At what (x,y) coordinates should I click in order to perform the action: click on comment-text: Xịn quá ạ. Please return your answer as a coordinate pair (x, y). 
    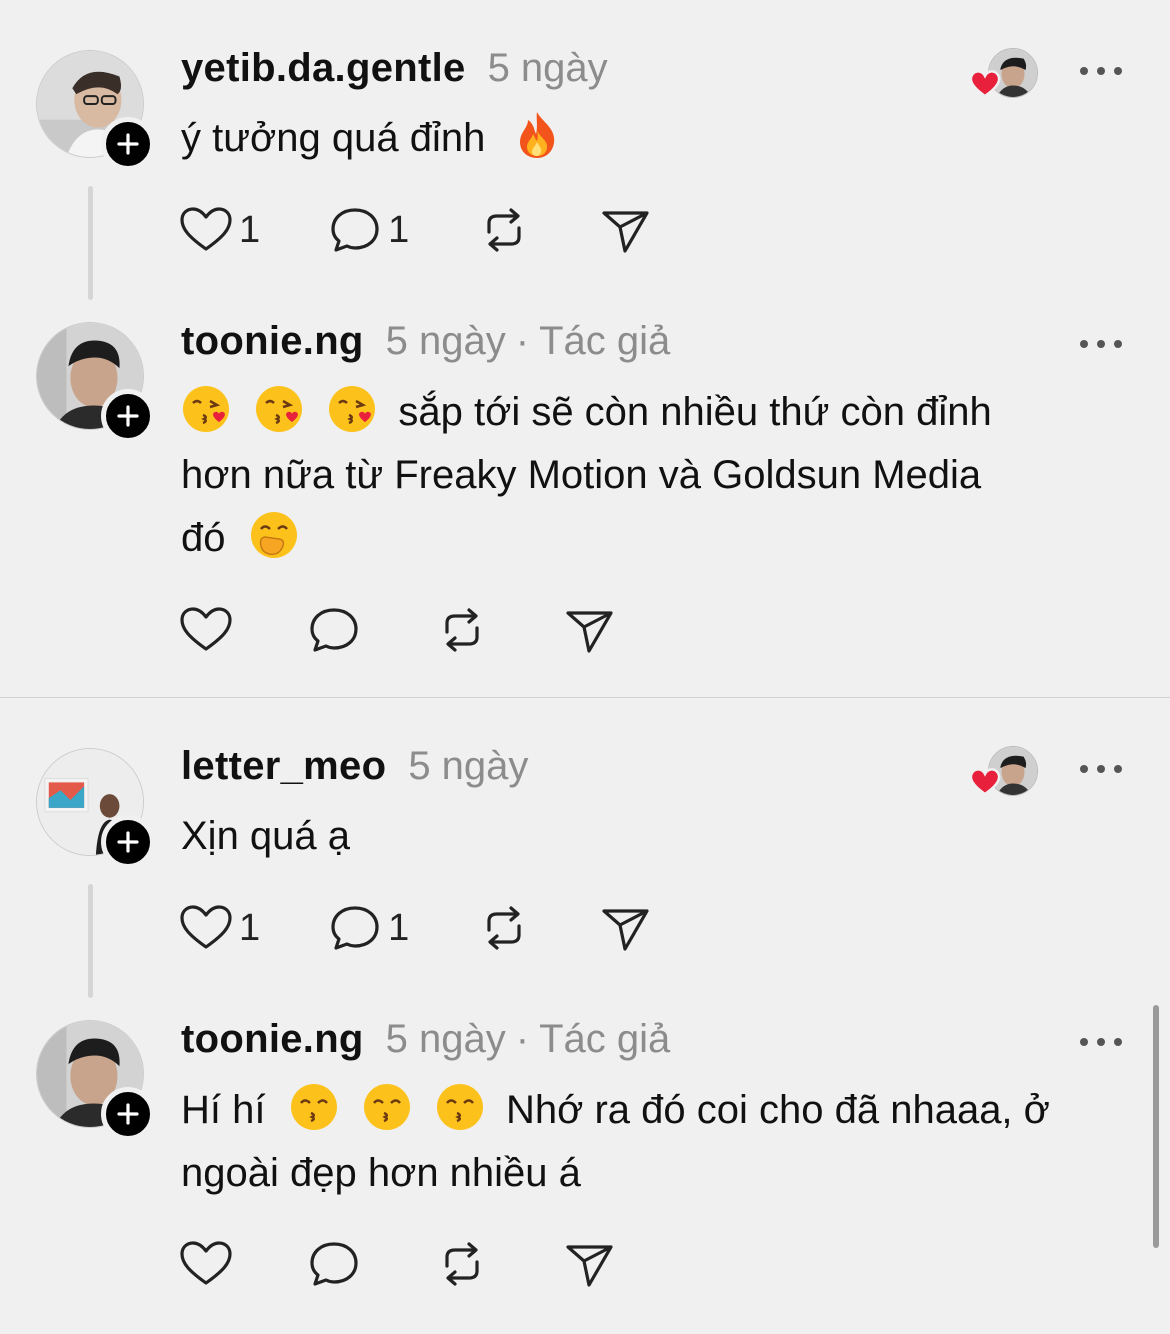
    Looking at the image, I should click on (646, 836).